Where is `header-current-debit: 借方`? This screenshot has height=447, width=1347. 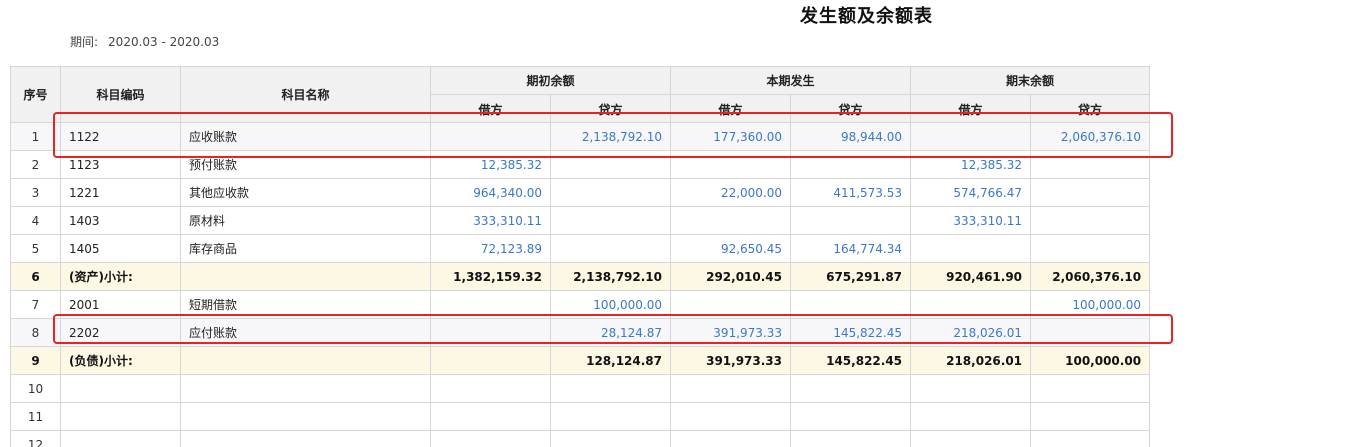
header-current-debit: 借方 is located at coordinates (731, 108).